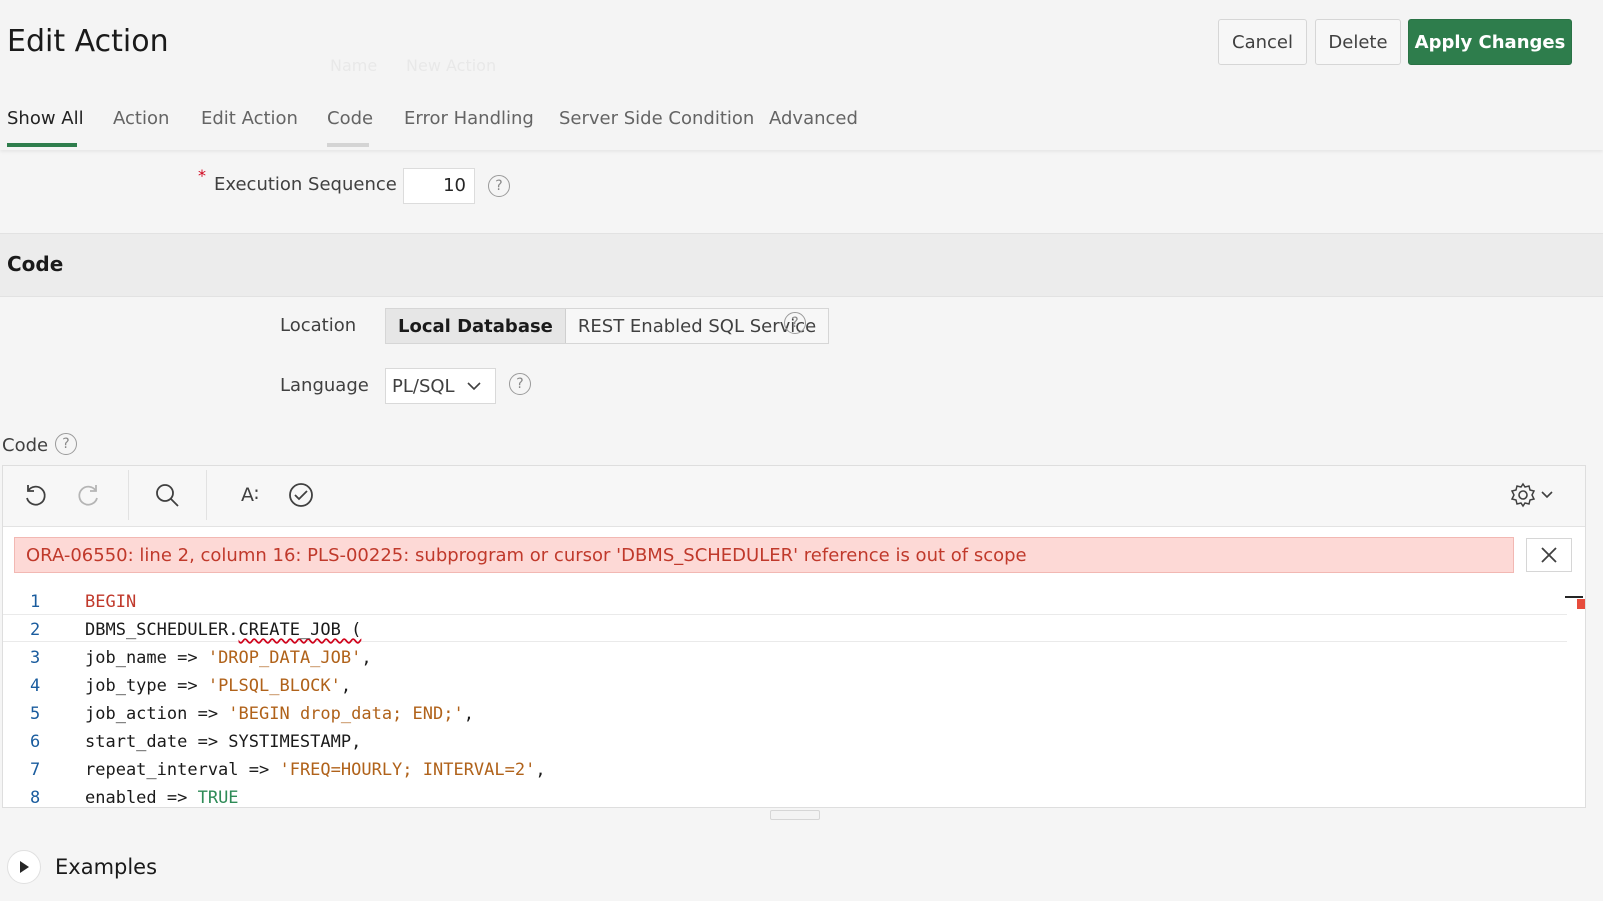  Describe the element at coordinates (301, 495) in the screenshot. I see `validate-icon` at that location.